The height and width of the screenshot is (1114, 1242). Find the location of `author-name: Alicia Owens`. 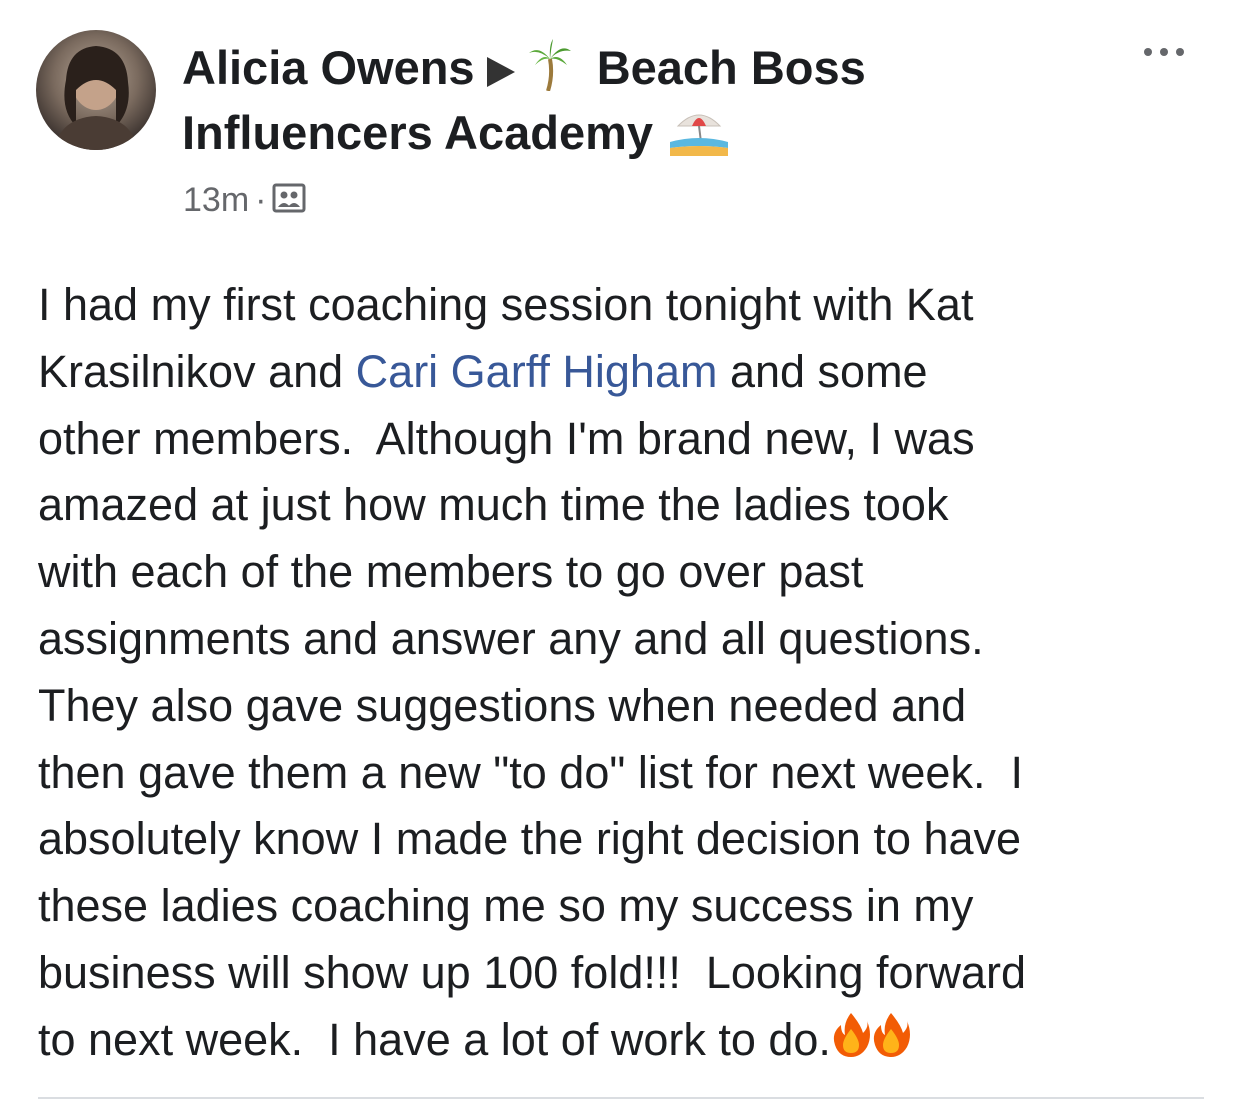

author-name: Alicia Owens is located at coordinates (328, 67).